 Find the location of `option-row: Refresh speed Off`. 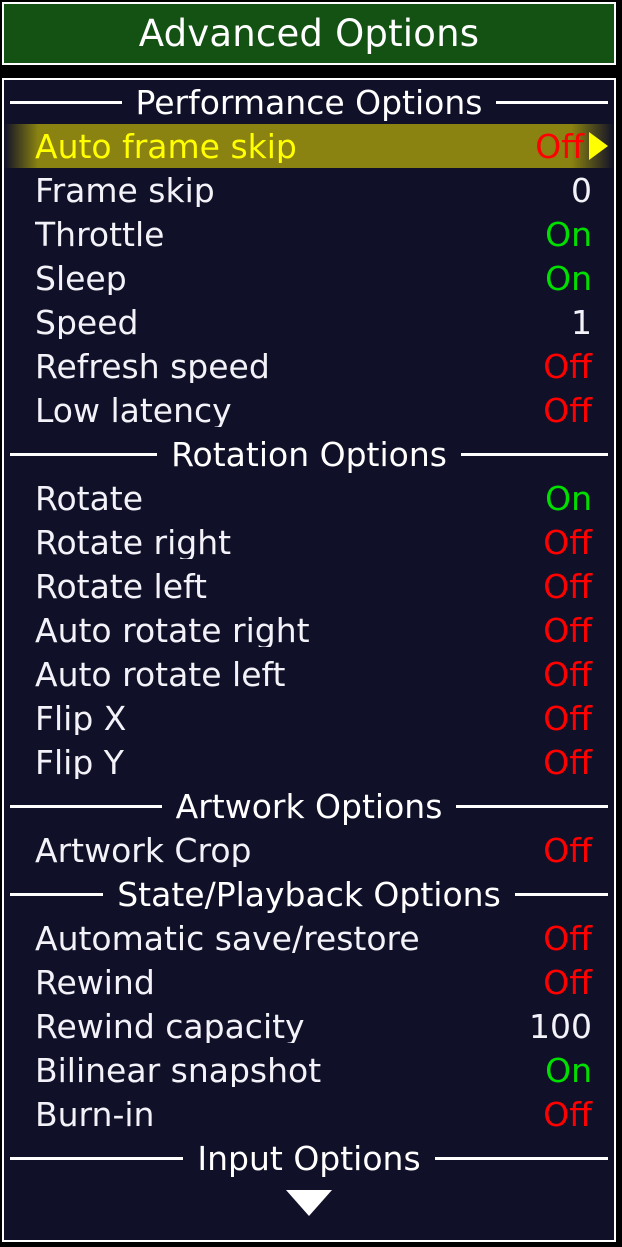

option-row: Refresh speed Off is located at coordinates (309, 366).